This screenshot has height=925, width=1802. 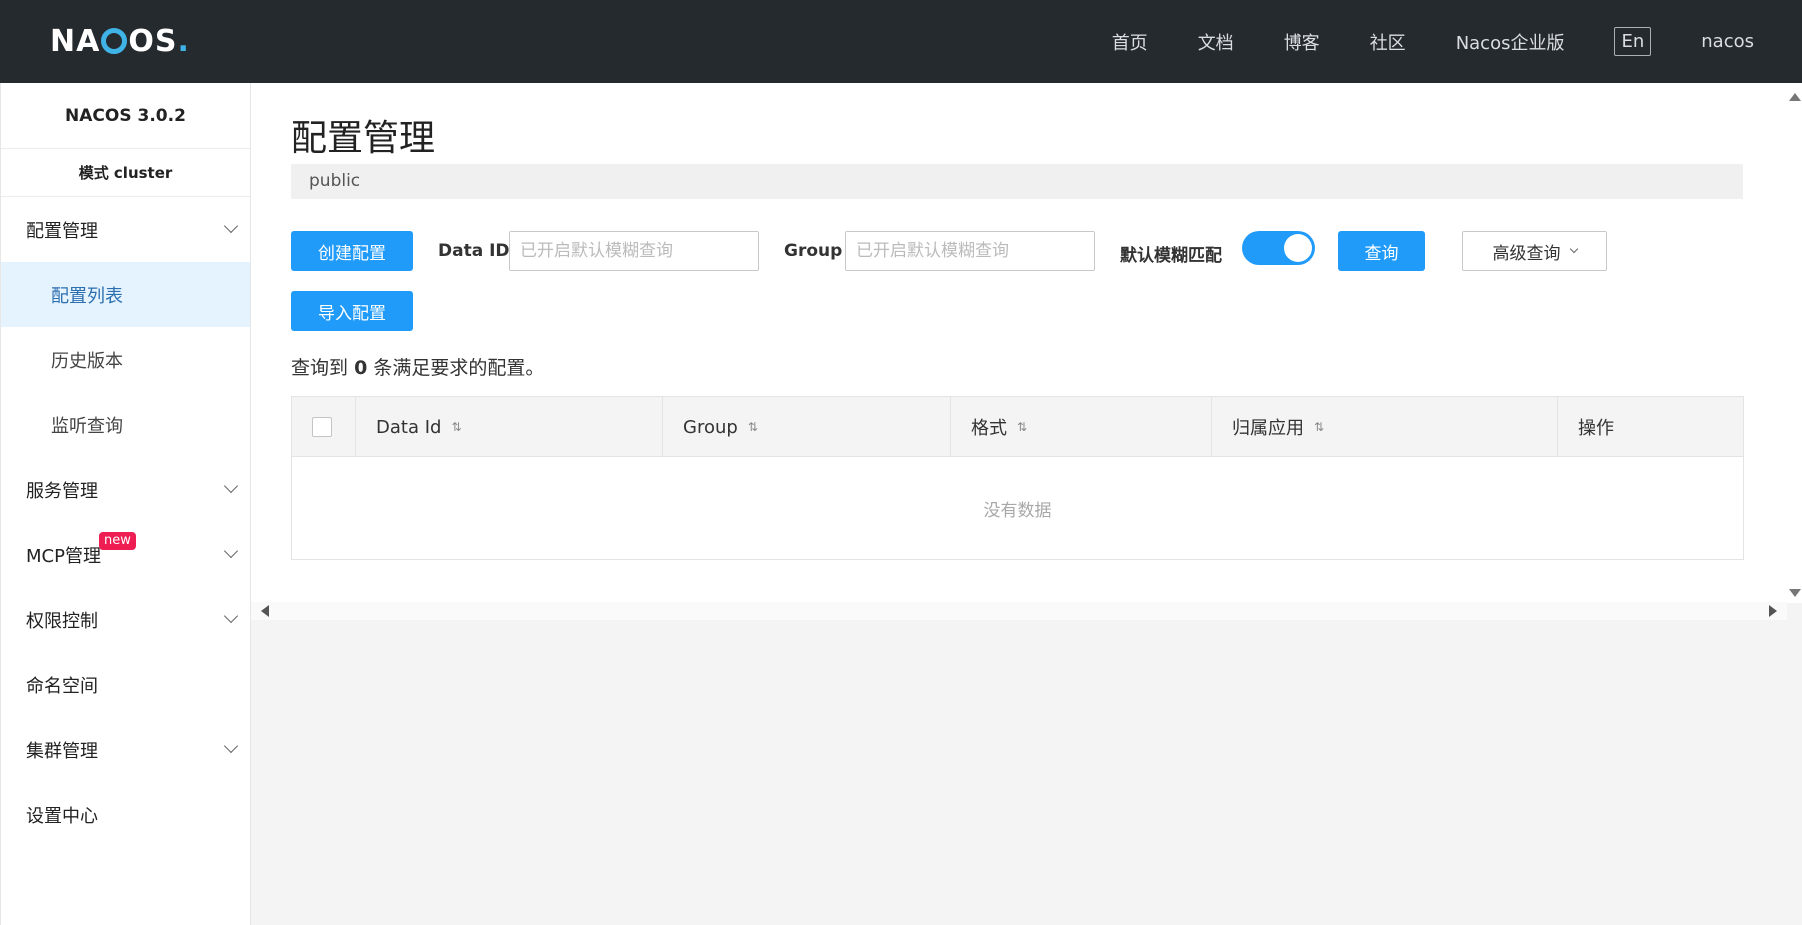 I want to click on user-name: nacos, so click(x=1727, y=41).